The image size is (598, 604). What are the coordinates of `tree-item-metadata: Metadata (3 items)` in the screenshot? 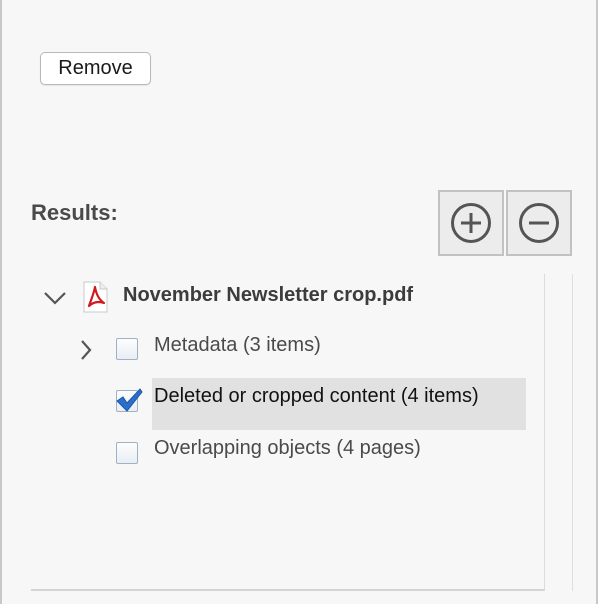 It's located at (237, 345).